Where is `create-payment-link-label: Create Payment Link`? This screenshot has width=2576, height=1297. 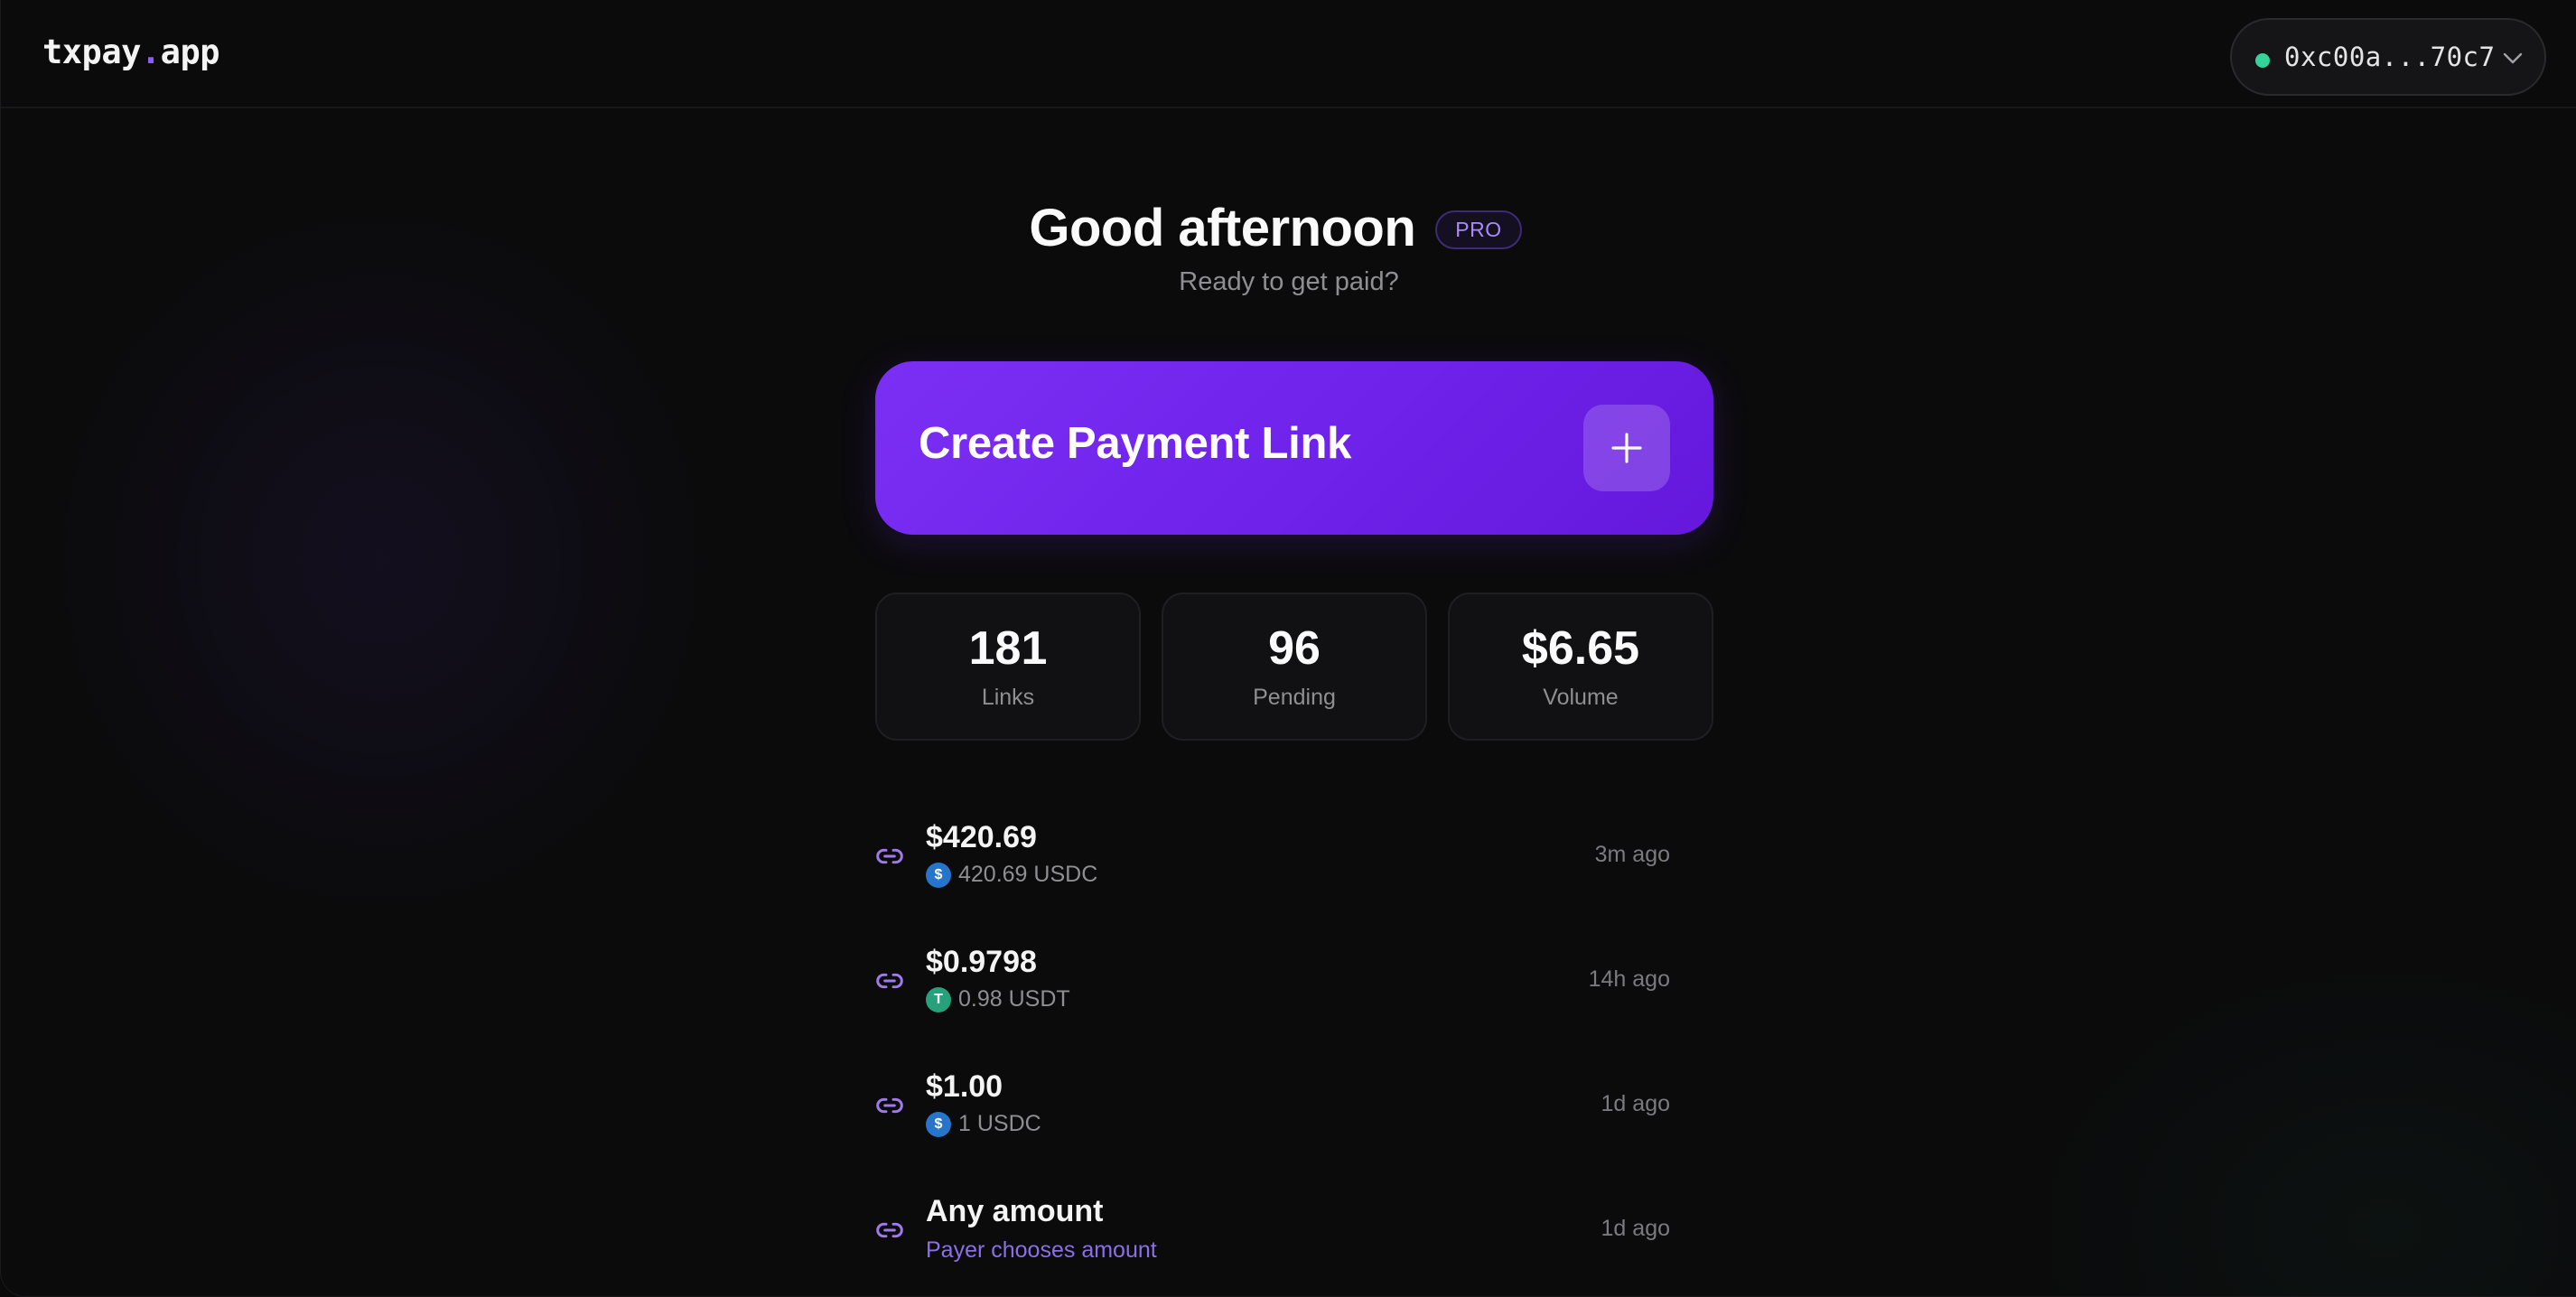
create-payment-link-label: Create Payment Link is located at coordinates (1136, 443).